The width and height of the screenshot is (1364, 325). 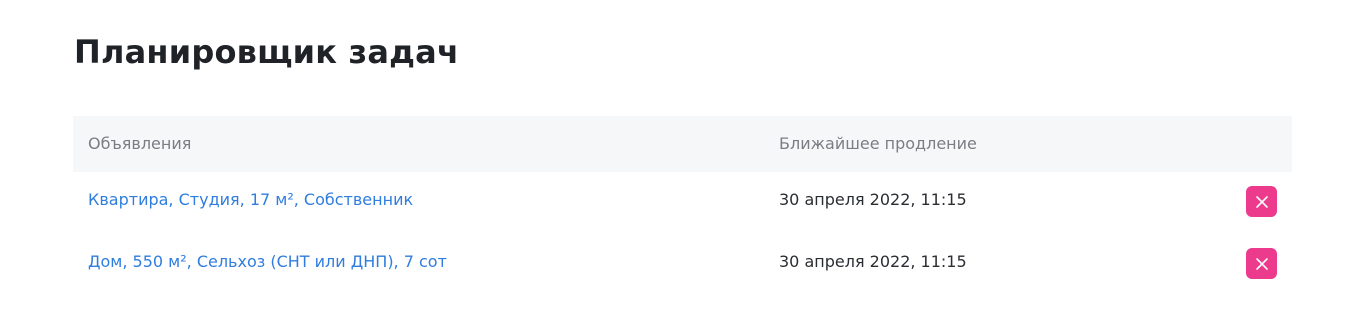 What do you see at coordinates (250, 200) in the screenshot?
I see `ad-link: Квартира, Студия, 17 м², Собственник` at bounding box center [250, 200].